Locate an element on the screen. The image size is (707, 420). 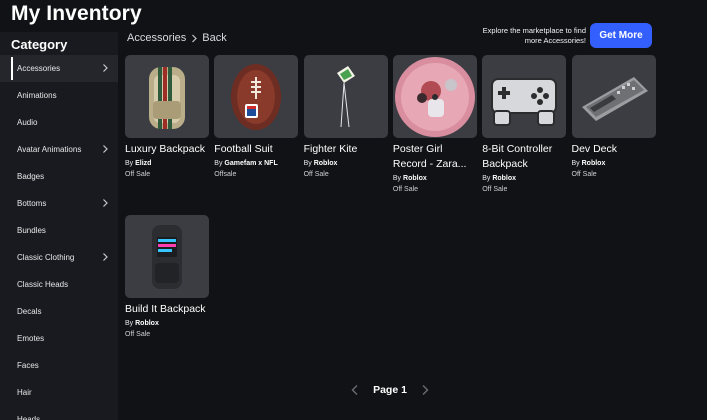
sidebar-item-bottoms: Bottoms is located at coordinates (59, 203).